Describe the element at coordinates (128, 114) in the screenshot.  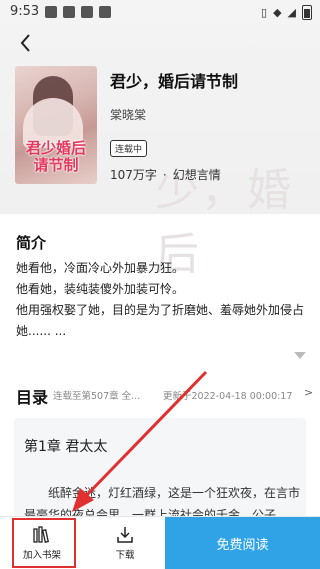
I see `book-author: 棠晓棠` at that location.